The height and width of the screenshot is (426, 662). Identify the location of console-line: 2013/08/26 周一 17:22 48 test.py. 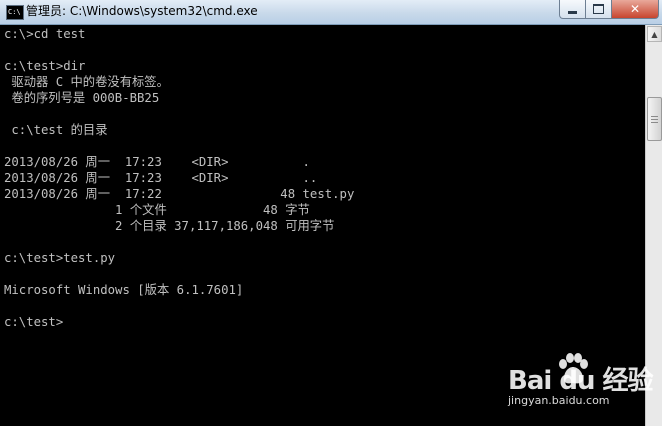
(179, 194).